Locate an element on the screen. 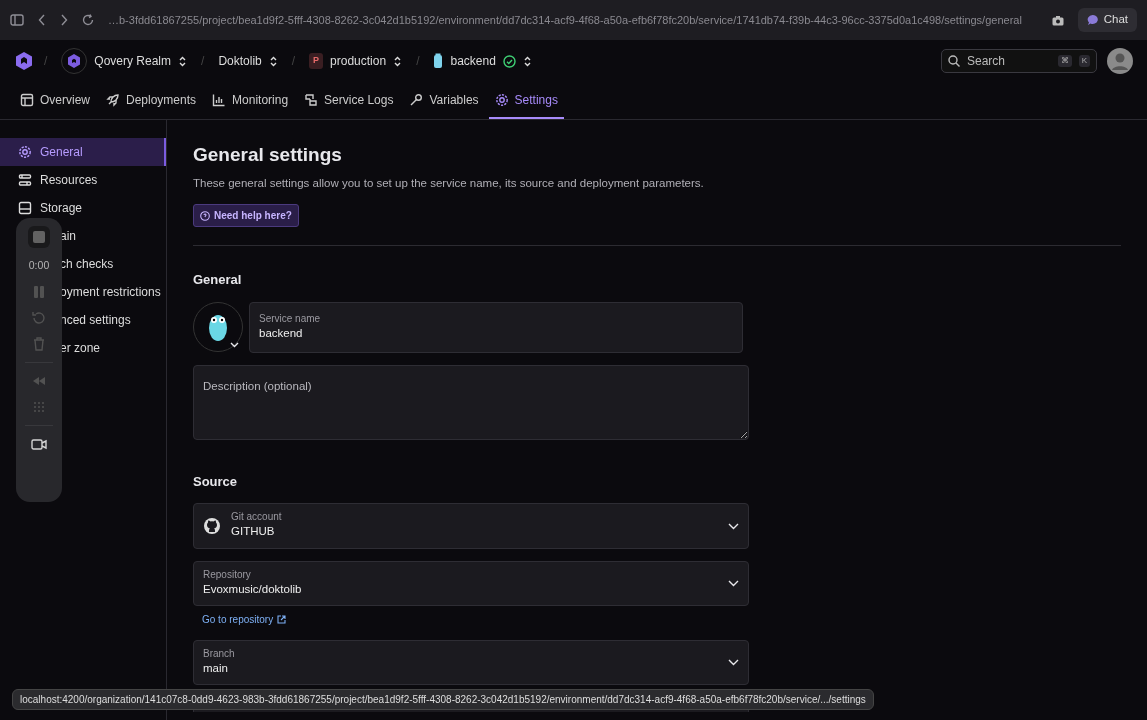 The height and width of the screenshot is (720, 1147). nav-tab: Settings is located at coordinates (526, 100).